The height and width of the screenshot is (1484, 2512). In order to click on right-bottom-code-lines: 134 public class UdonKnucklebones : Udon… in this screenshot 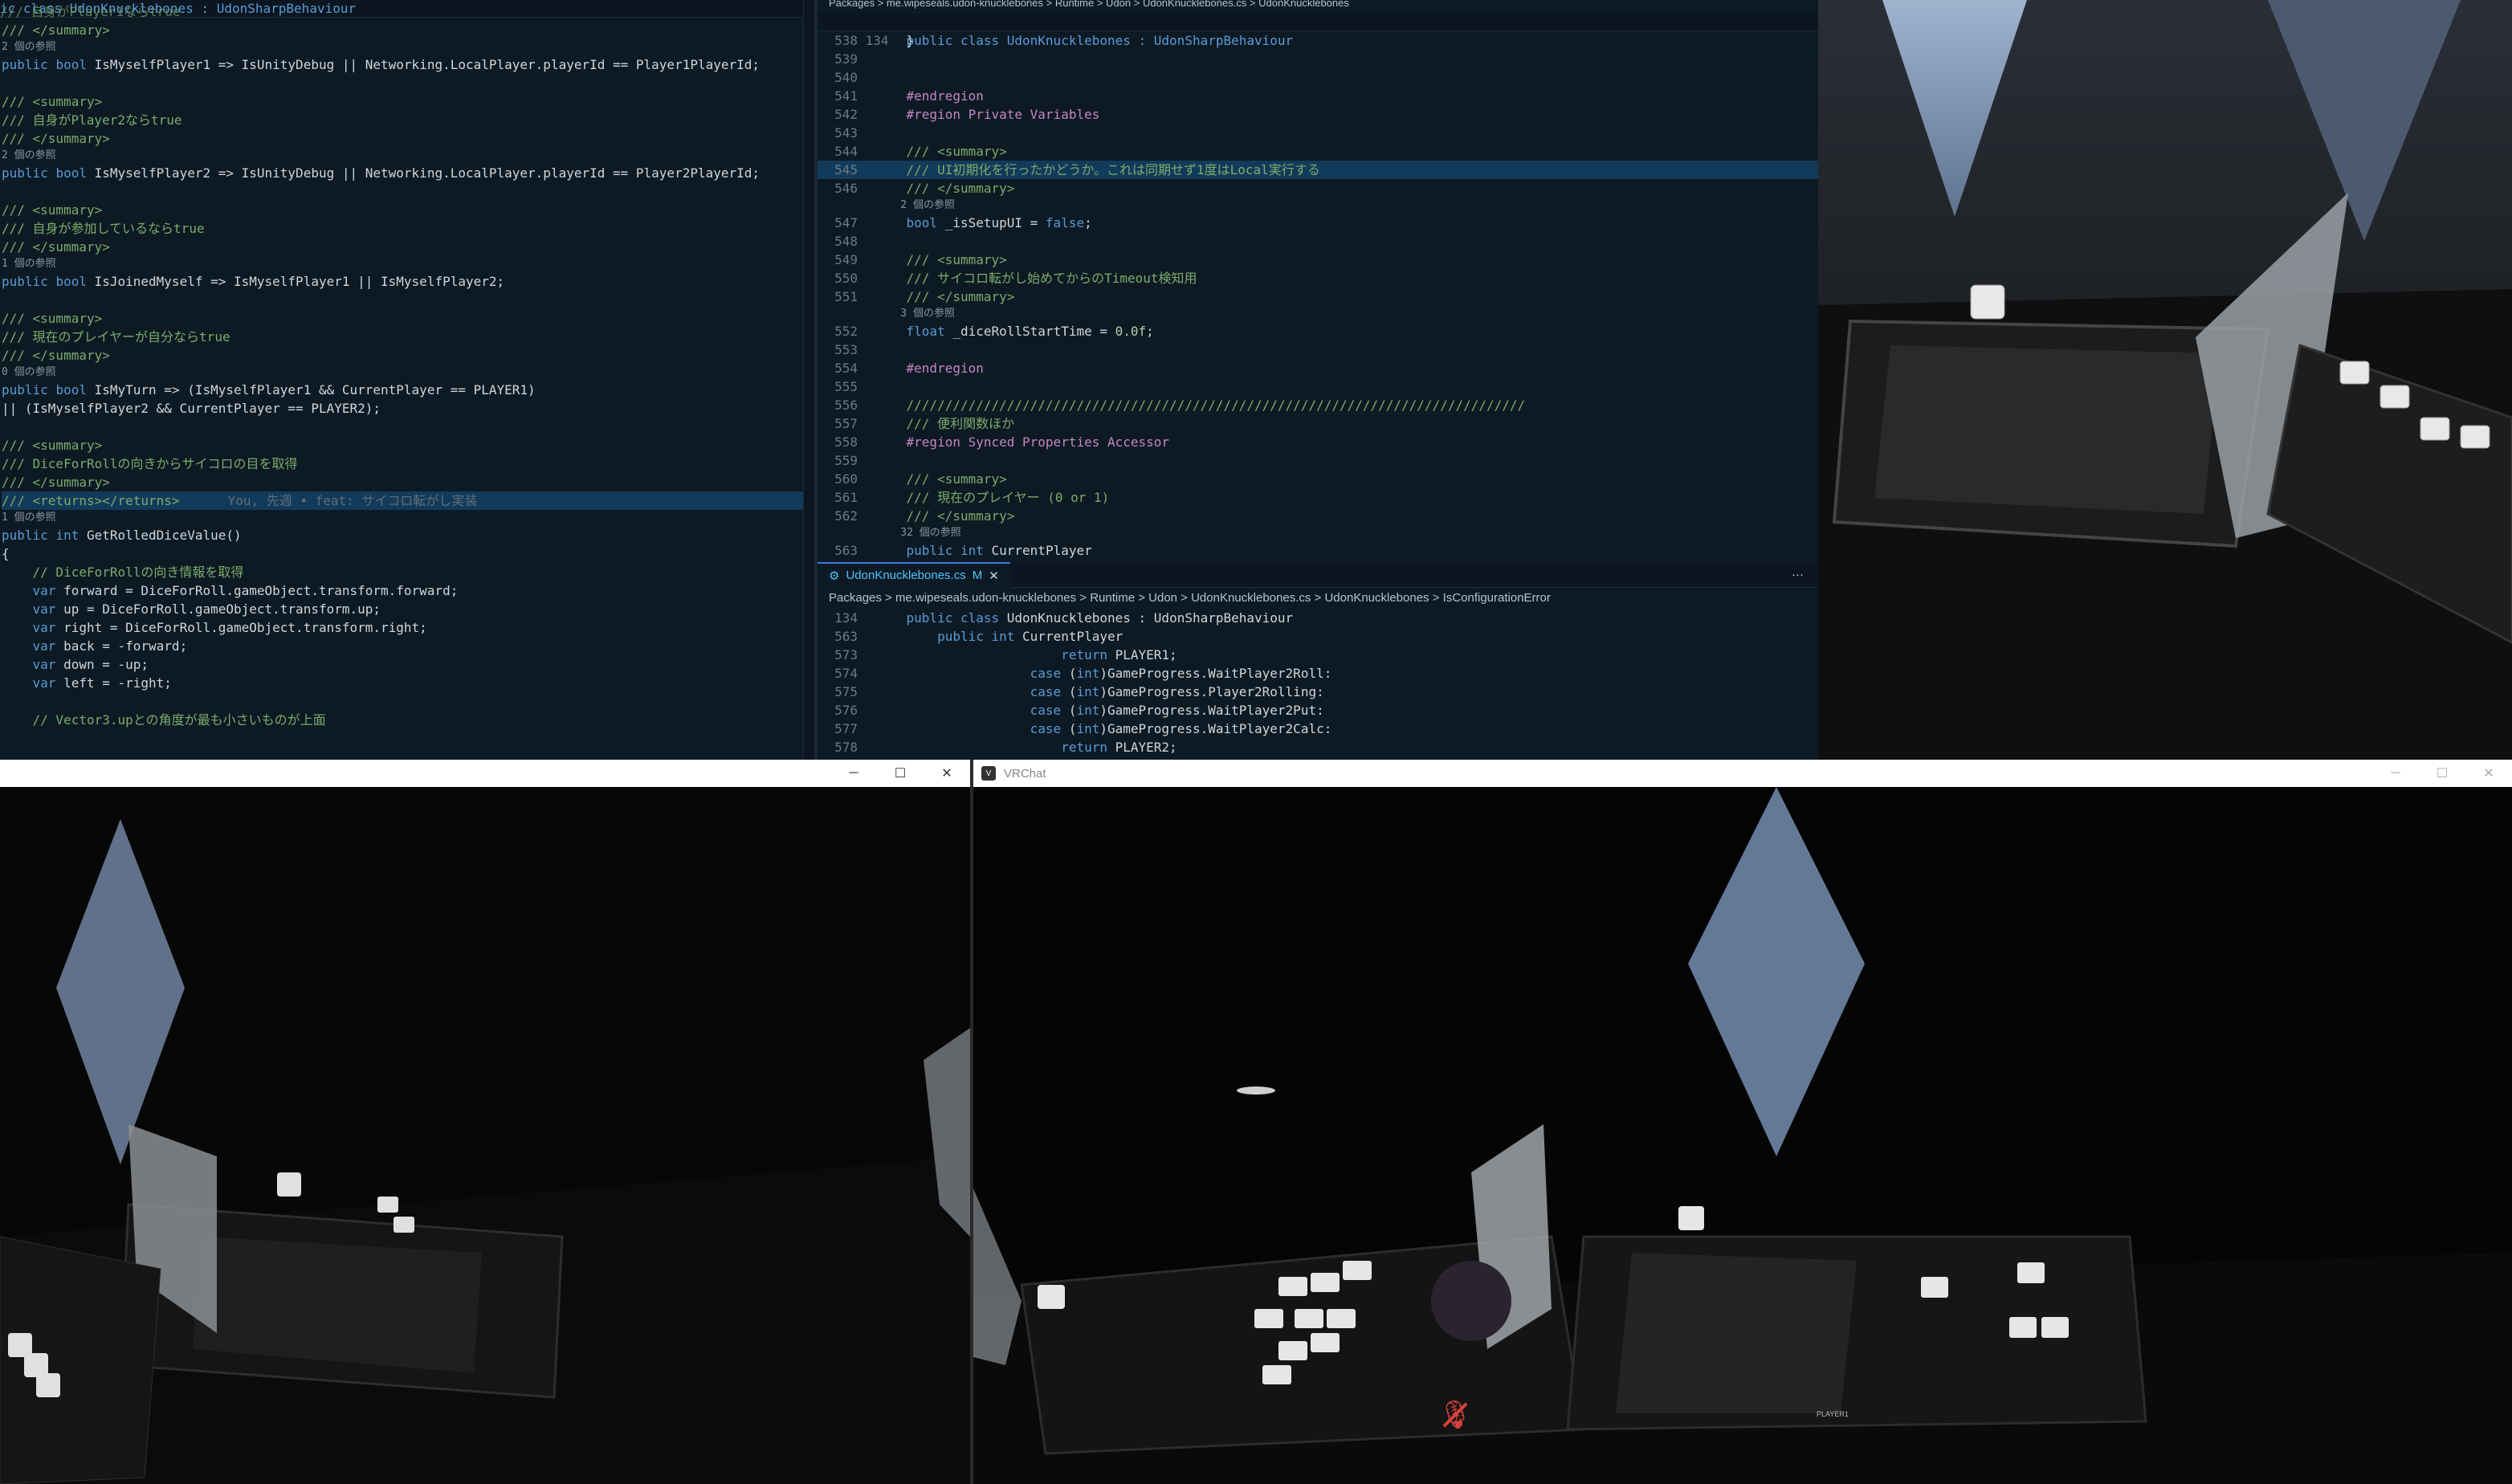, I will do `click(1318, 682)`.